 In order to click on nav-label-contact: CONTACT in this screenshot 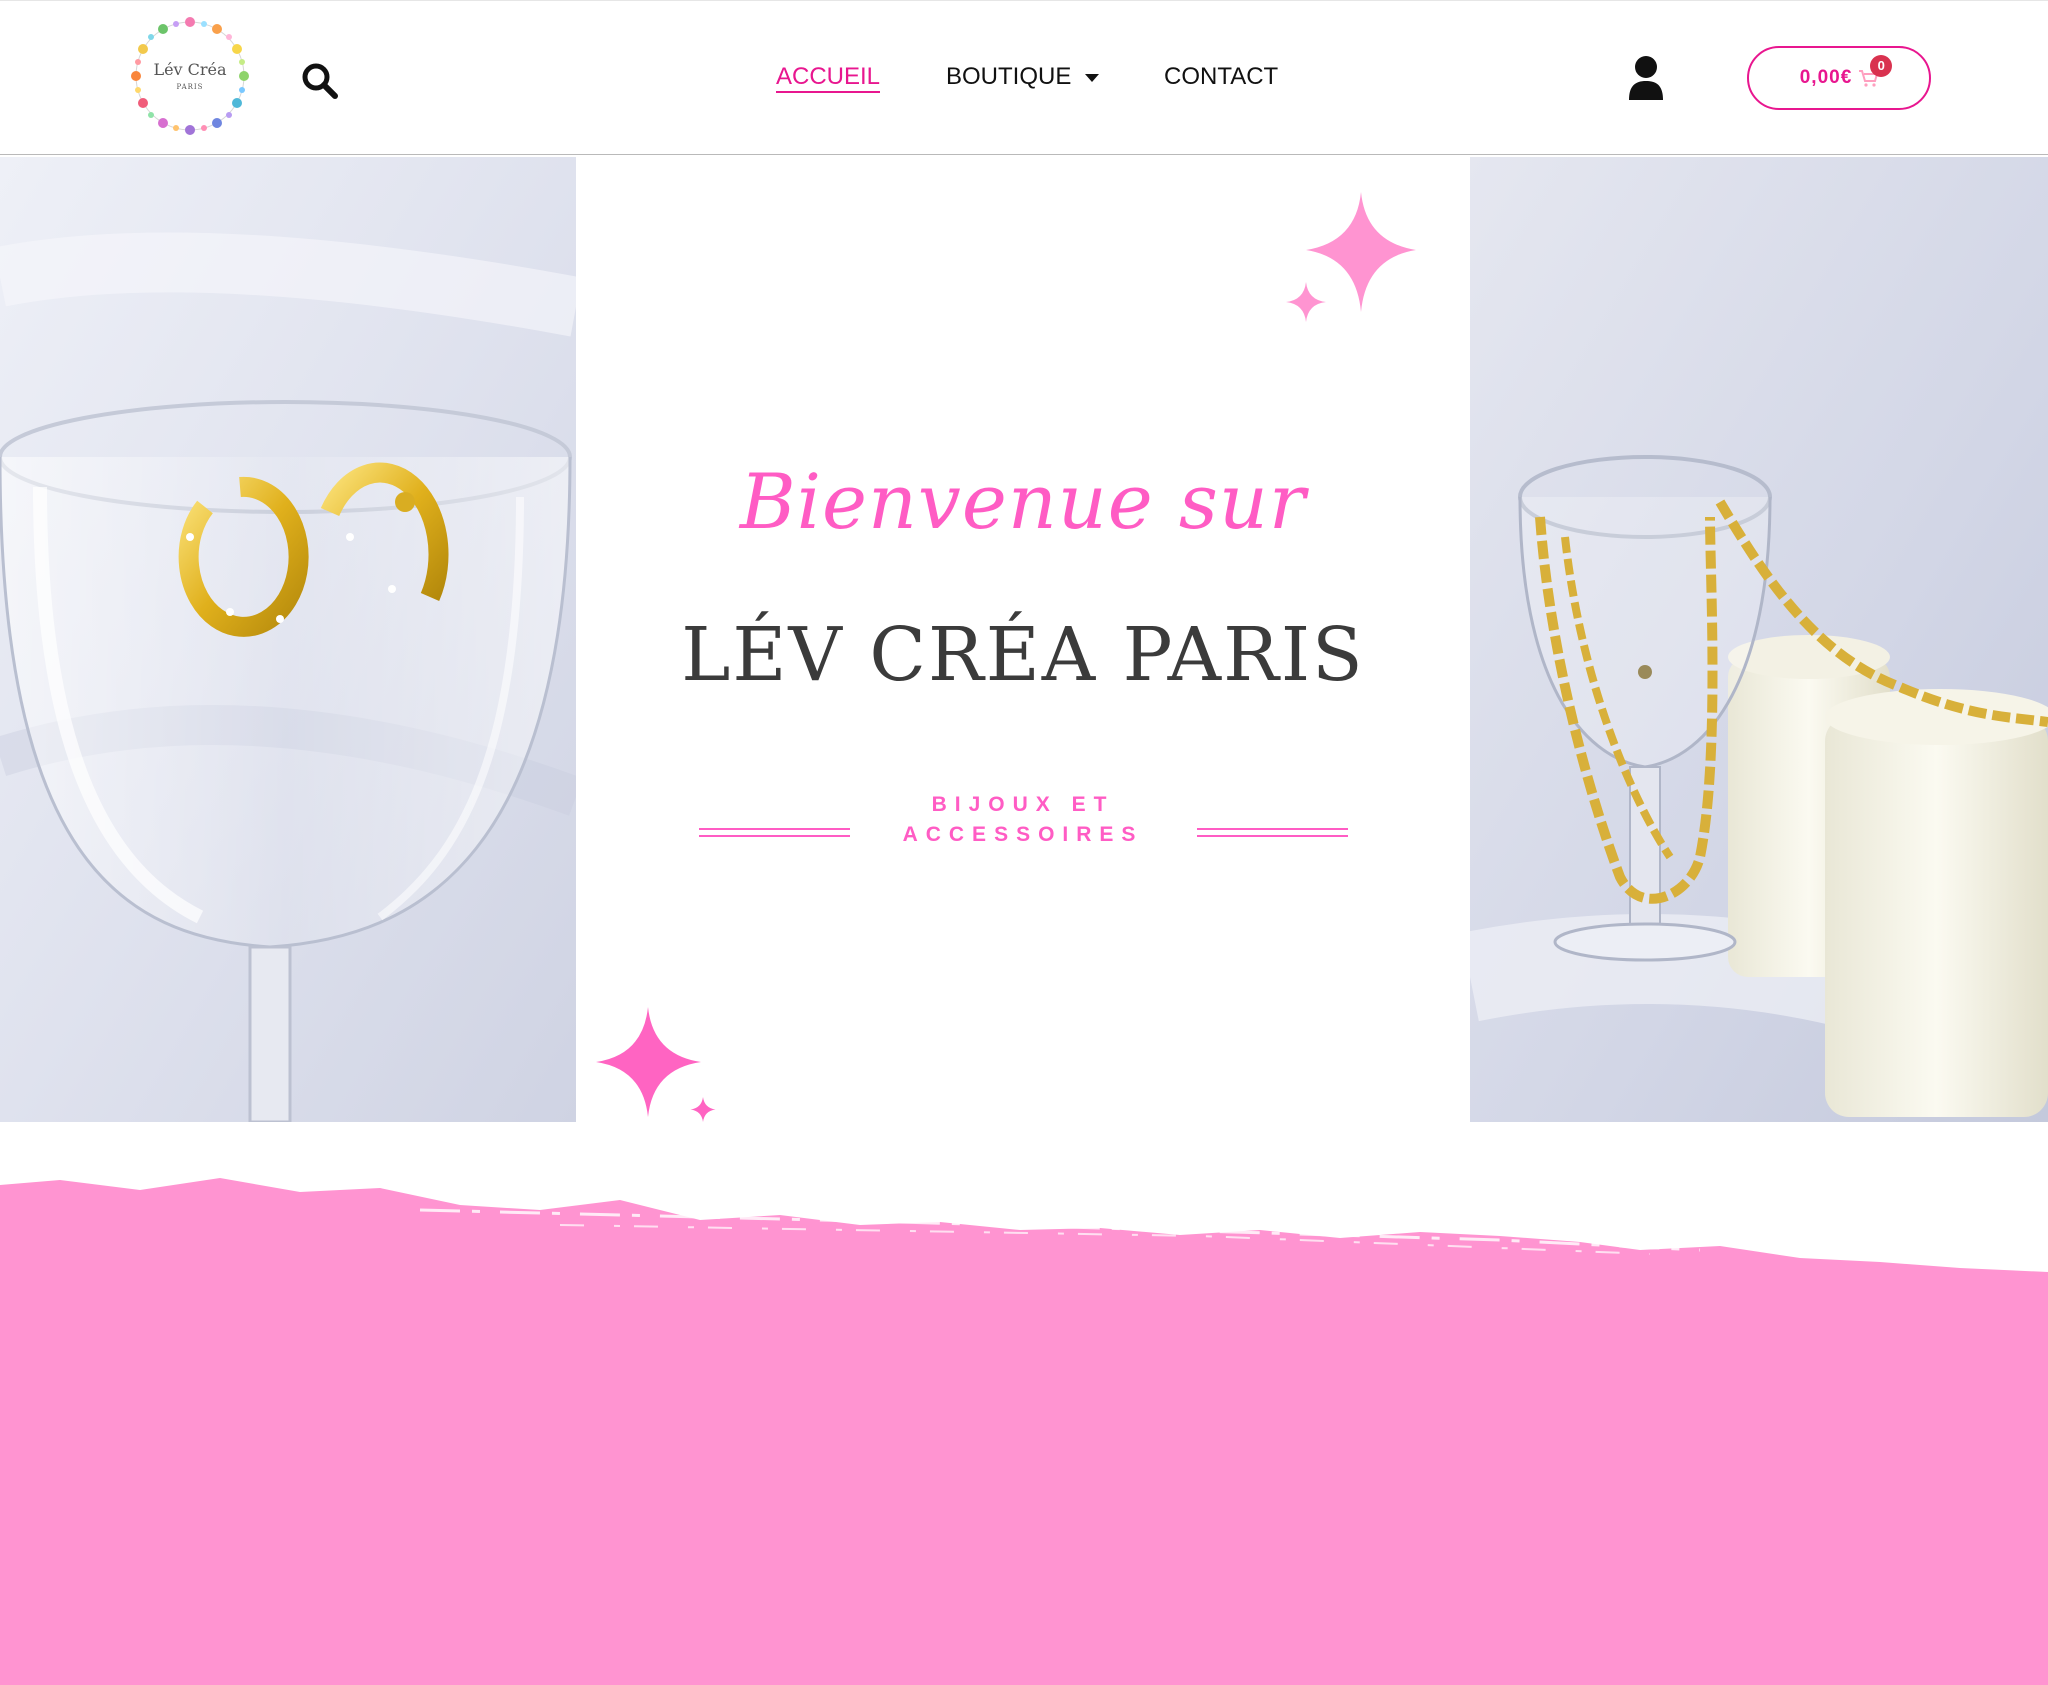, I will do `click(1221, 76)`.